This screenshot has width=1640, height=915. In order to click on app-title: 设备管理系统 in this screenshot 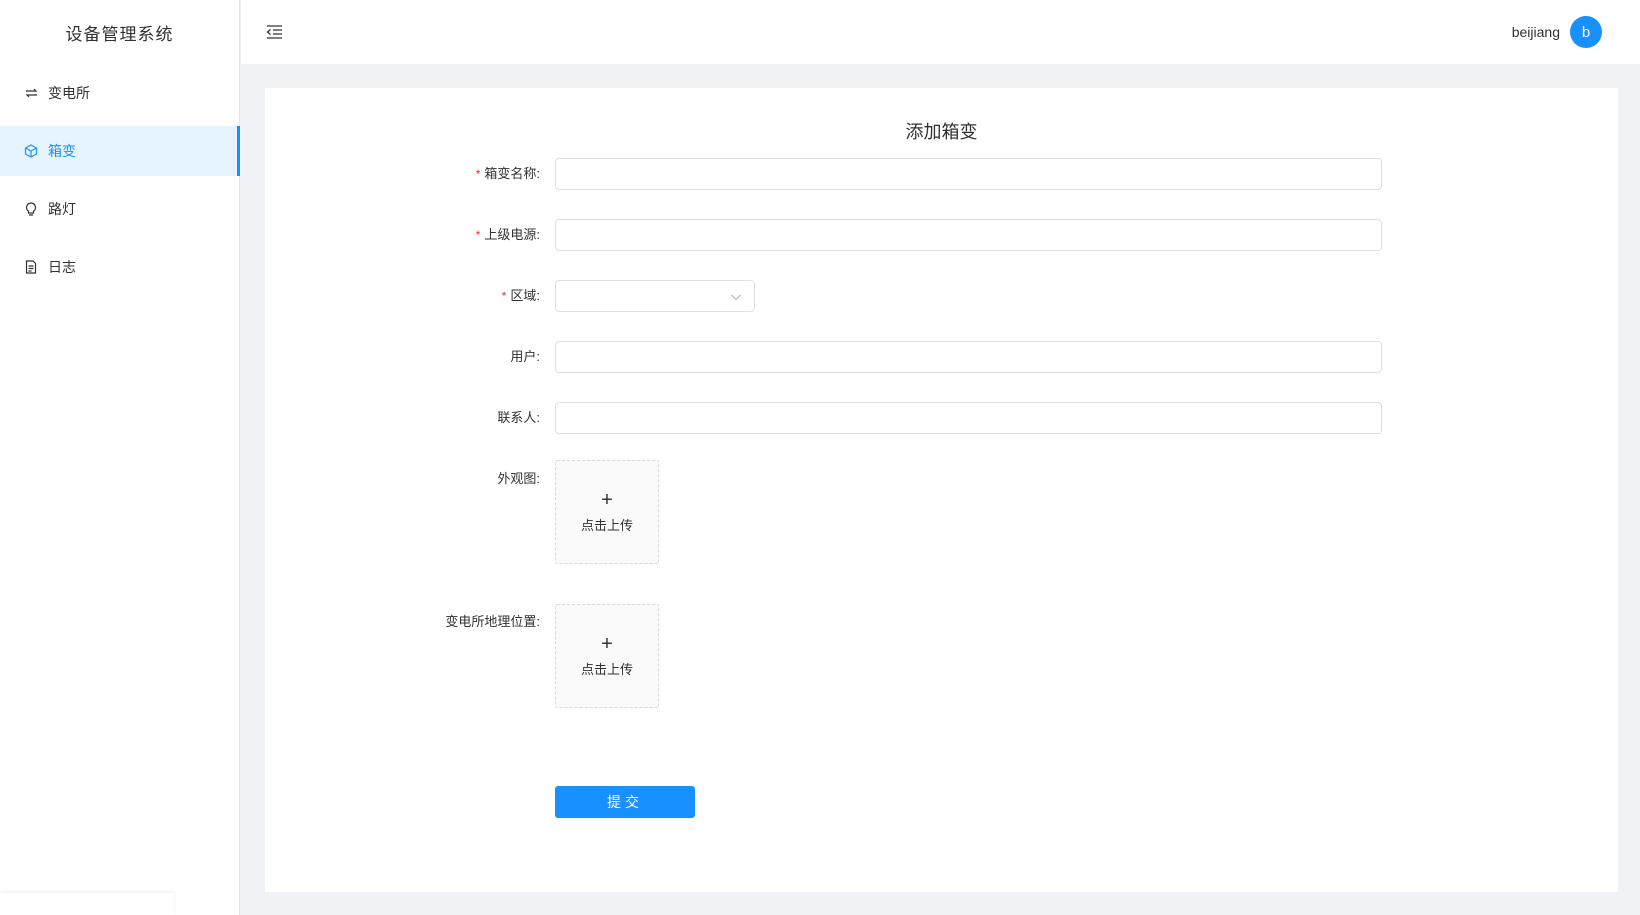, I will do `click(119, 34)`.